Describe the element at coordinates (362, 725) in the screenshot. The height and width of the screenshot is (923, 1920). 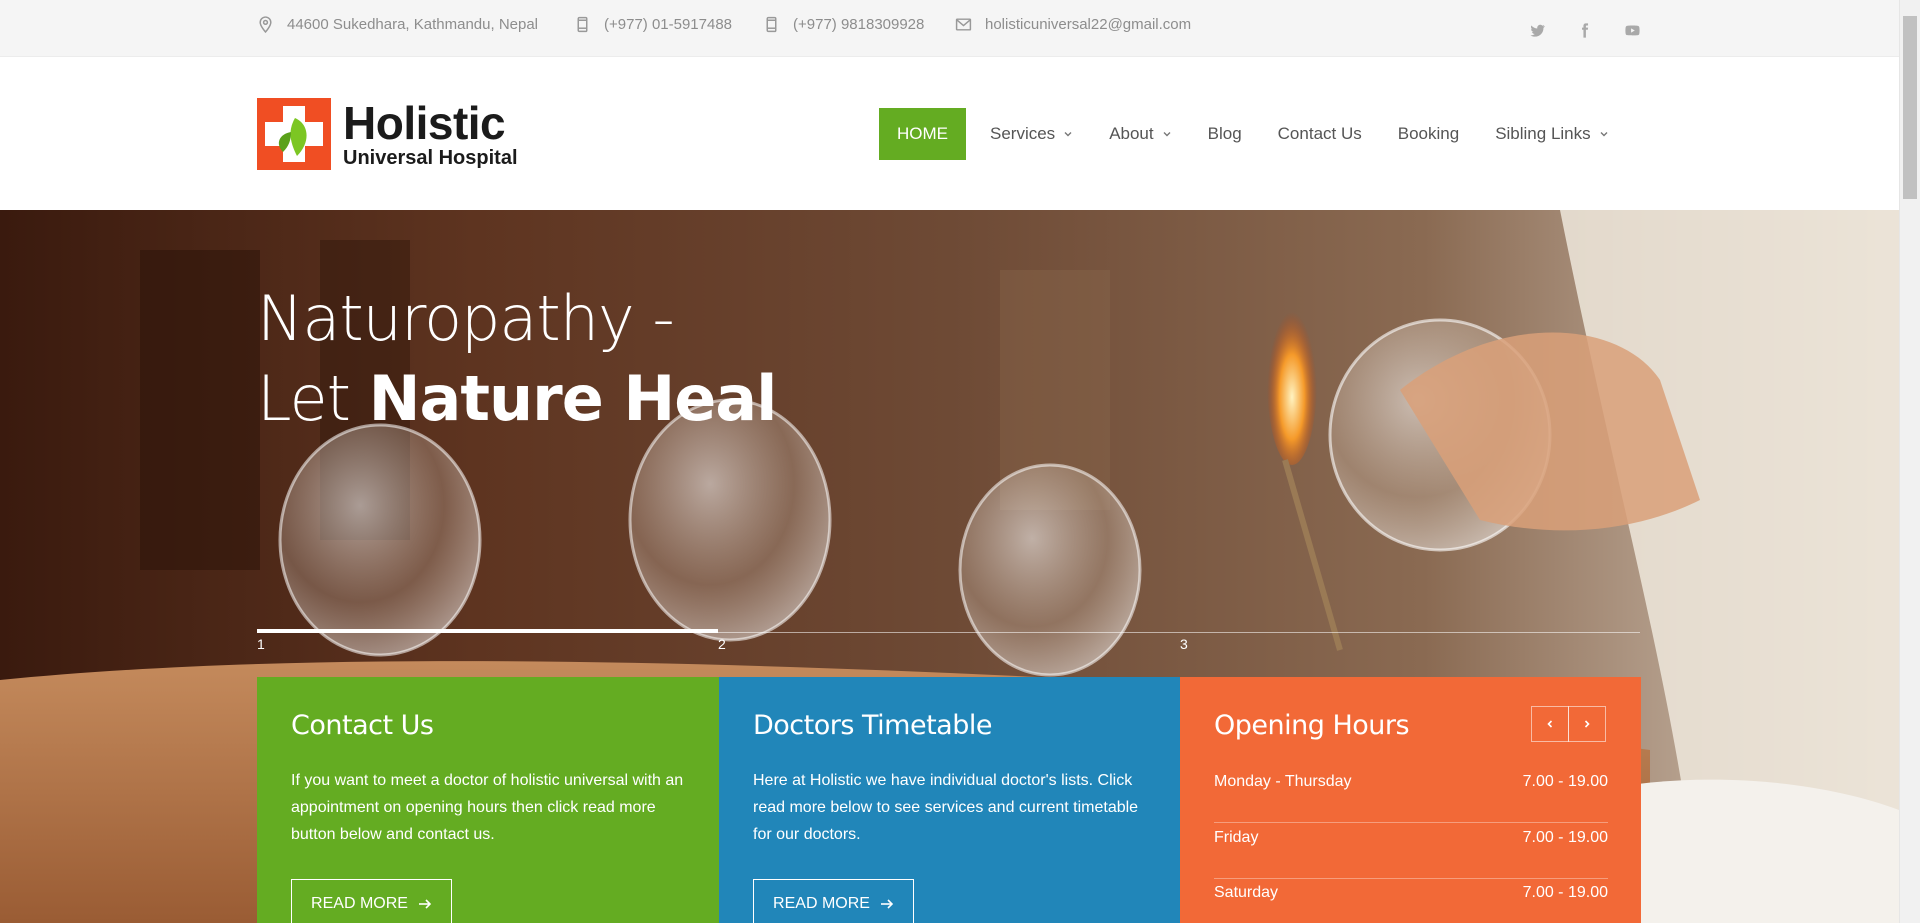
I see `contact-box-title: Contact Us` at that location.